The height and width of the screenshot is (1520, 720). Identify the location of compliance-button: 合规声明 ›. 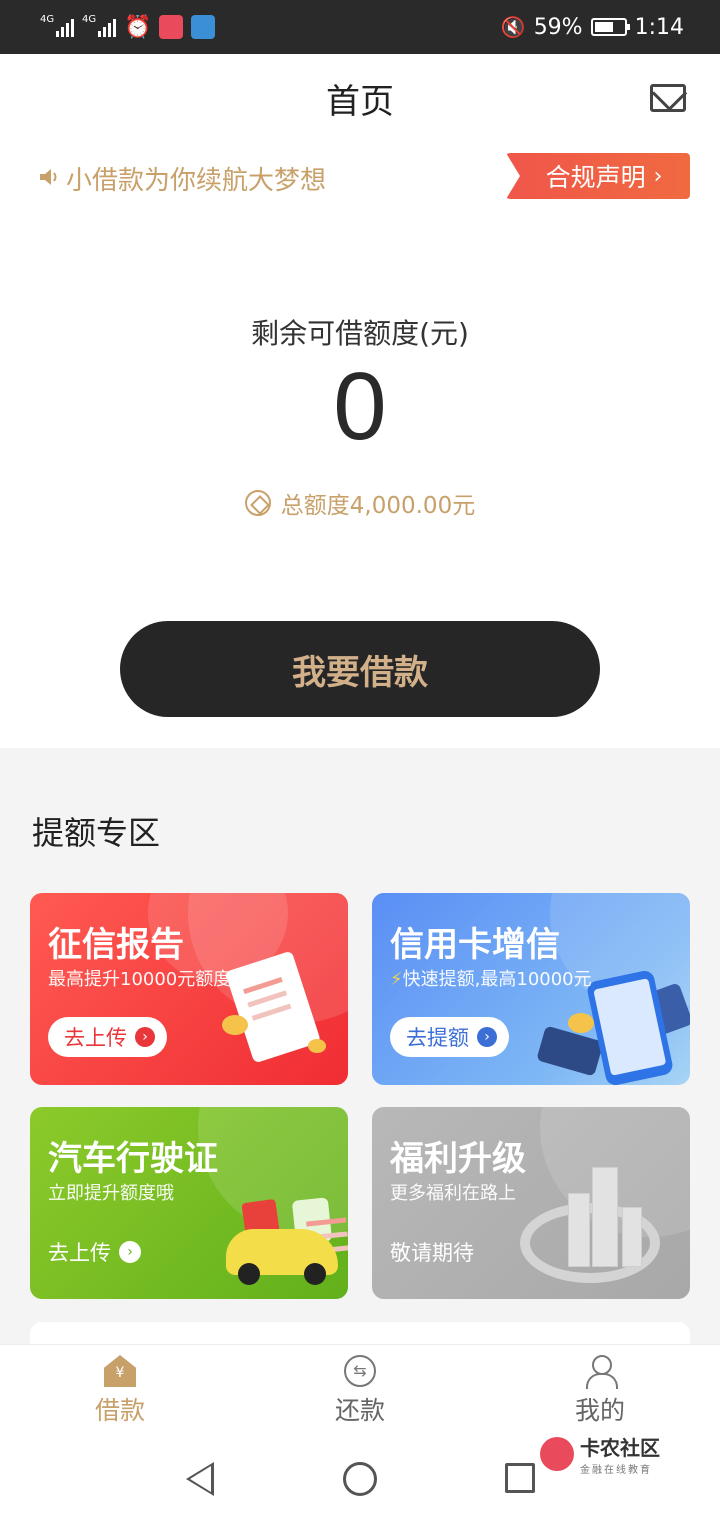
(598, 176).